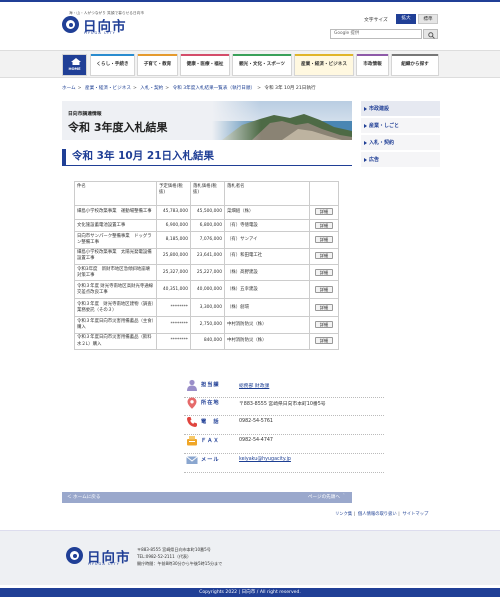 This screenshot has width=500, height=597. Describe the element at coordinates (210, 385) in the screenshot. I see `department-label: 担当課` at that location.